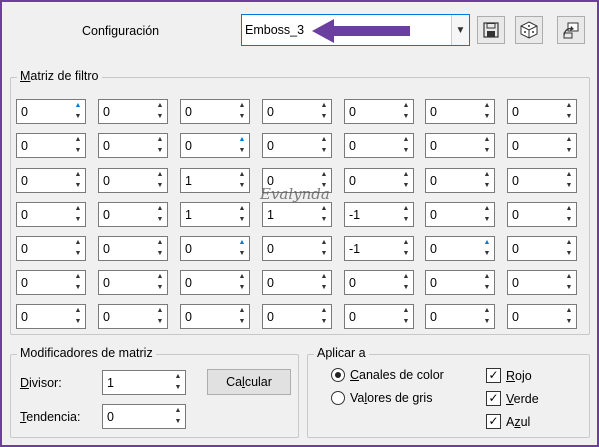 Image resolution: width=599 pixels, height=447 pixels. What do you see at coordinates (529, 30) in the screenshot?
I see `randomize-button` at bounding box center [529, 30].